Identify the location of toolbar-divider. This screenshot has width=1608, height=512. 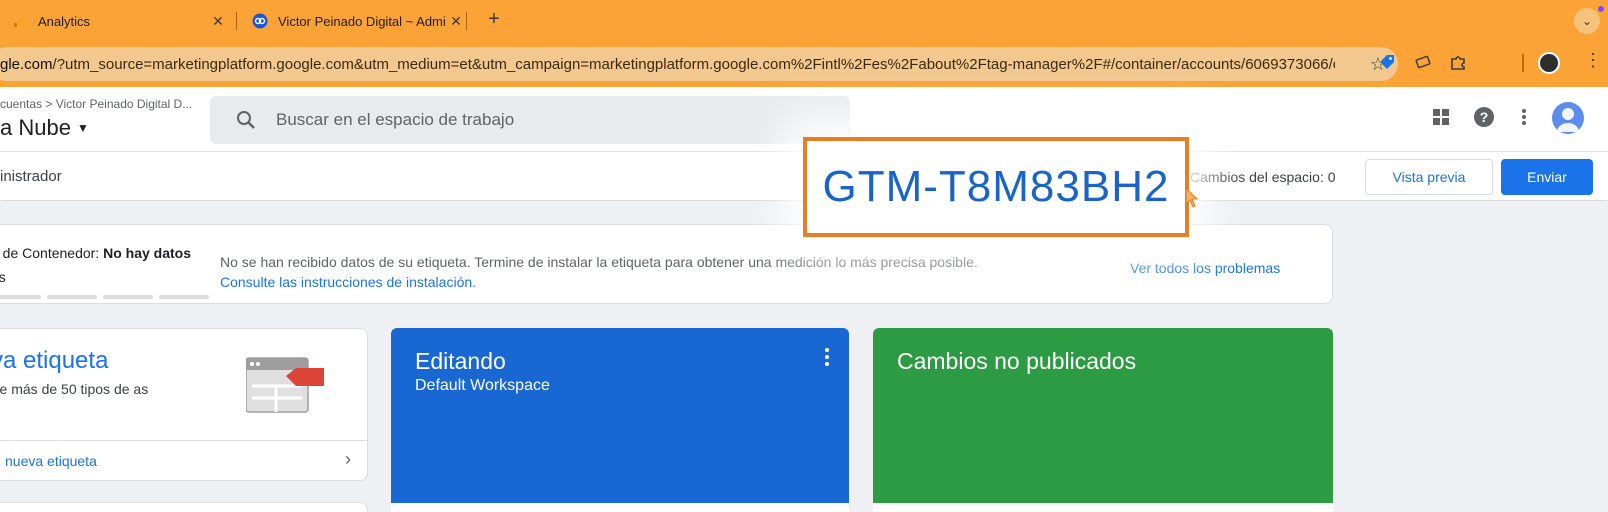
(1523, 63).